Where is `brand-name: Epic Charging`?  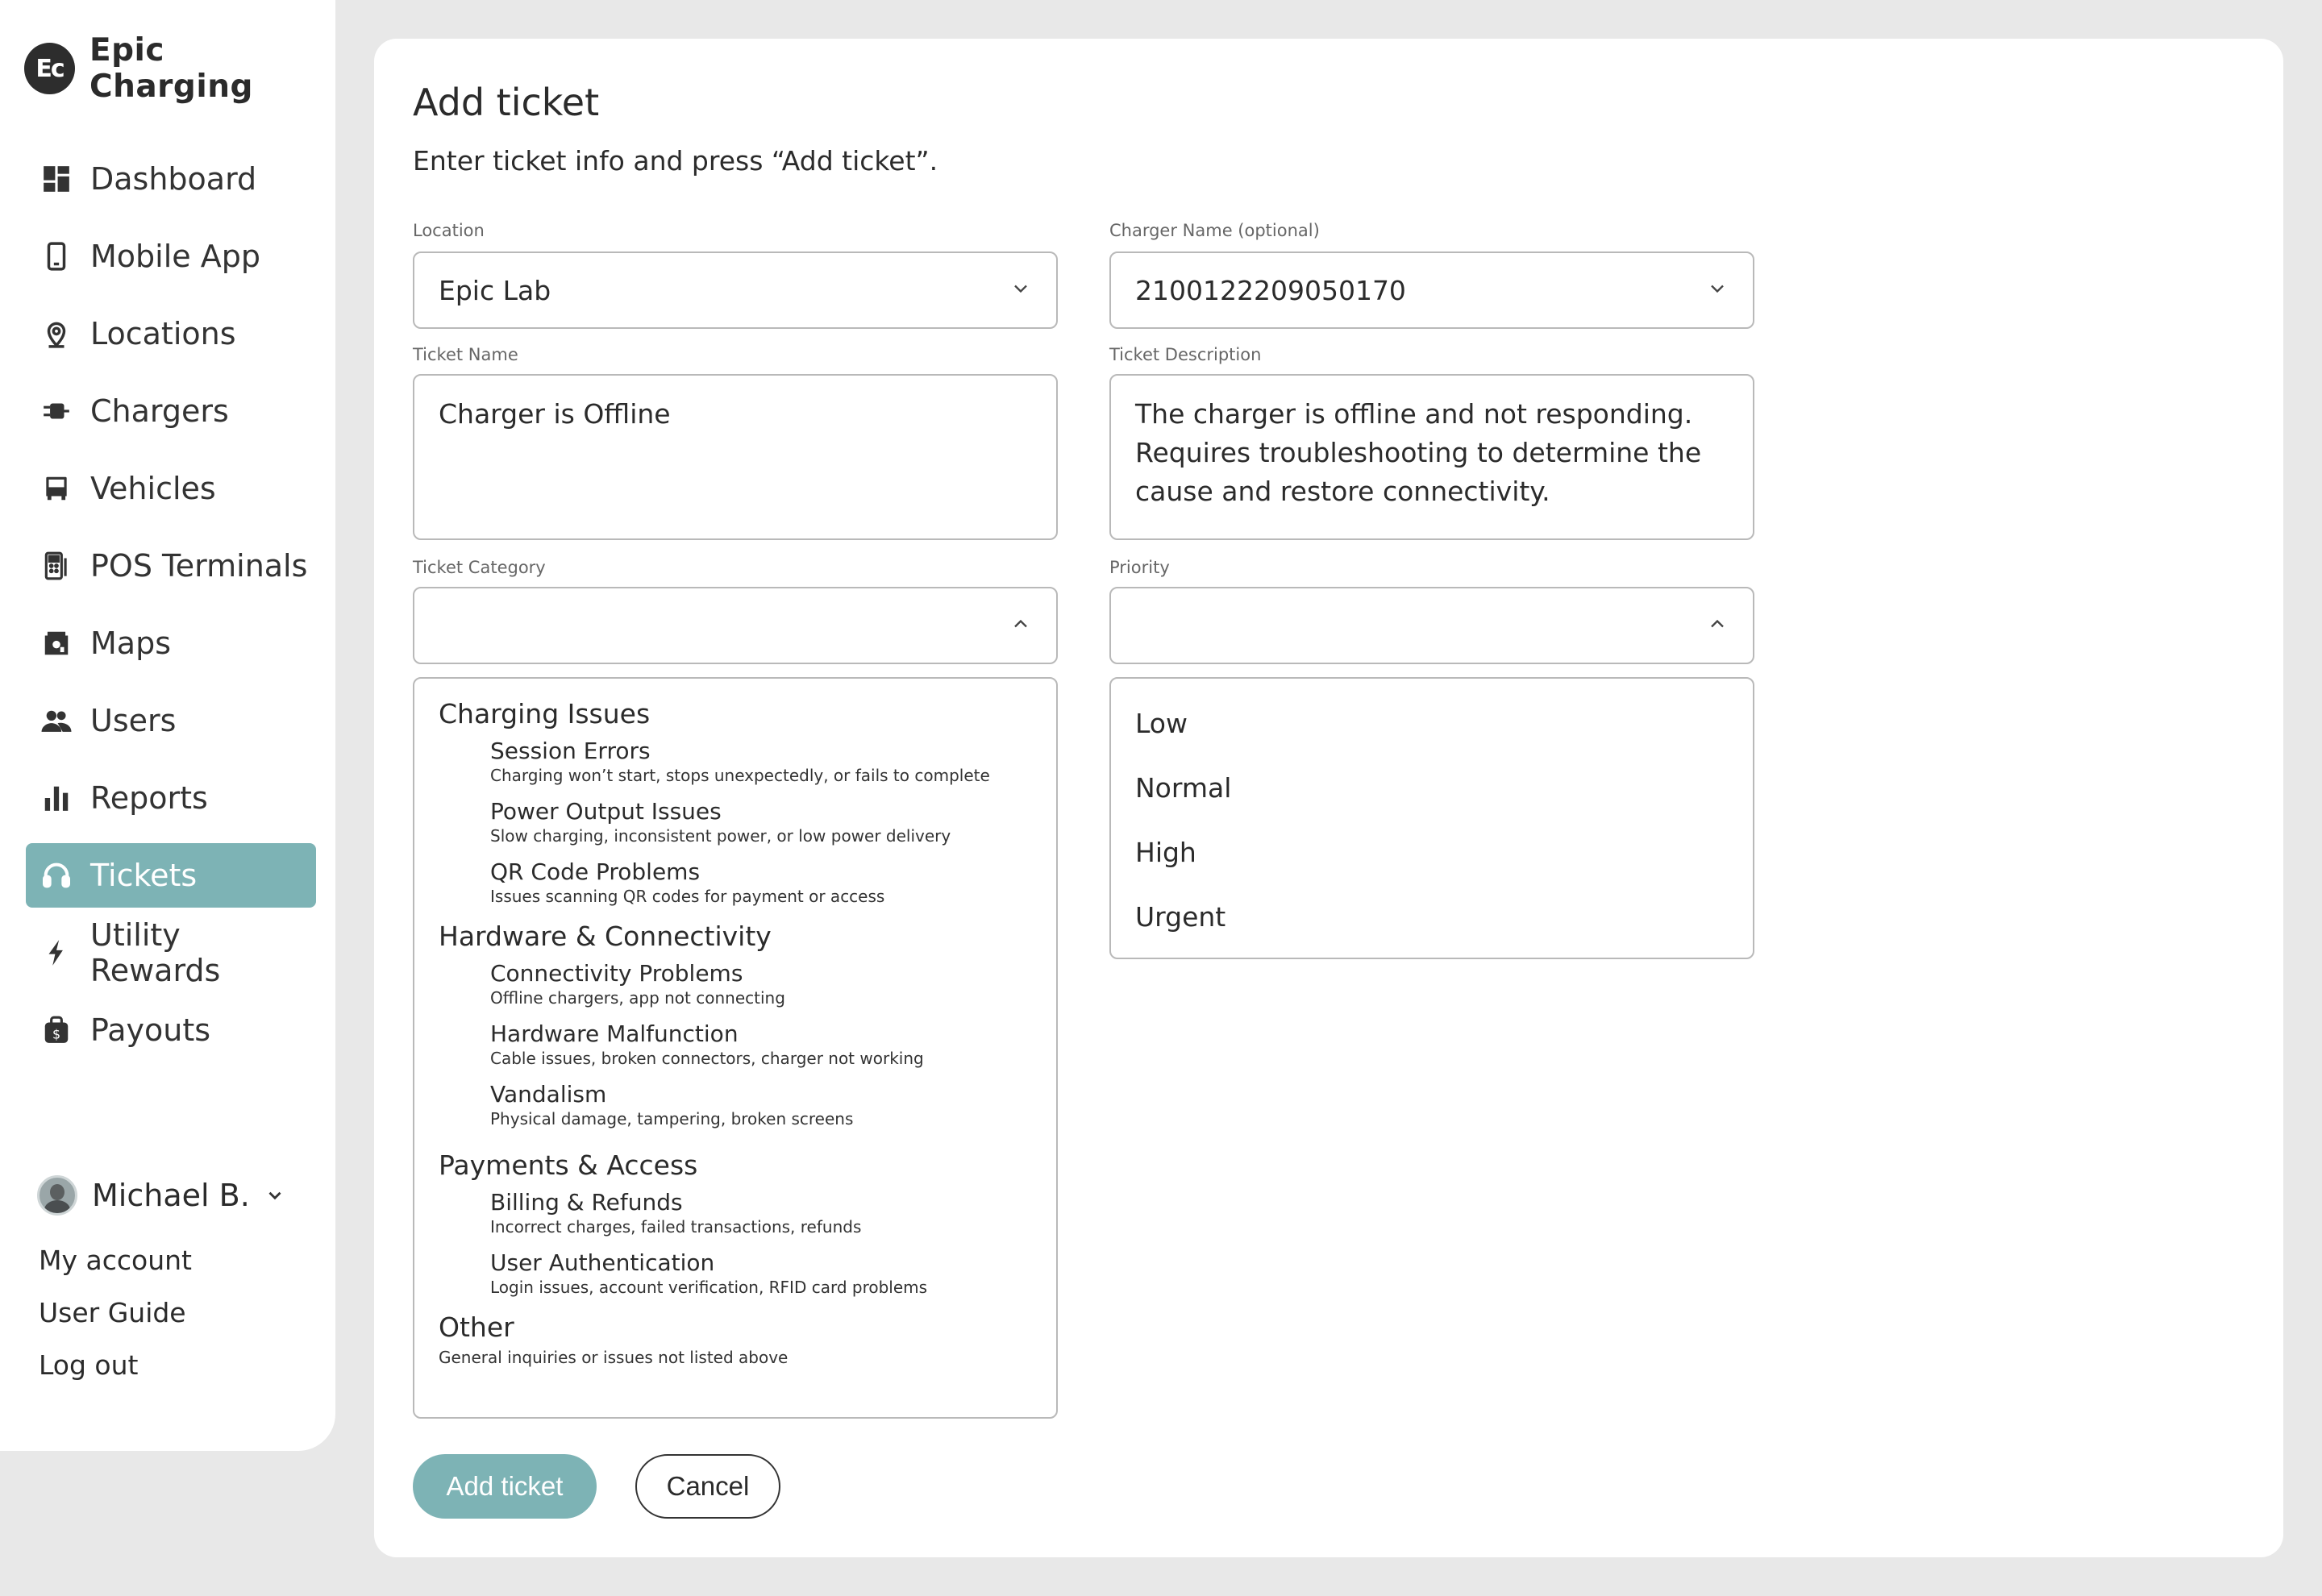 brand-name: Epic Charging is located at coordinates (171, 68).